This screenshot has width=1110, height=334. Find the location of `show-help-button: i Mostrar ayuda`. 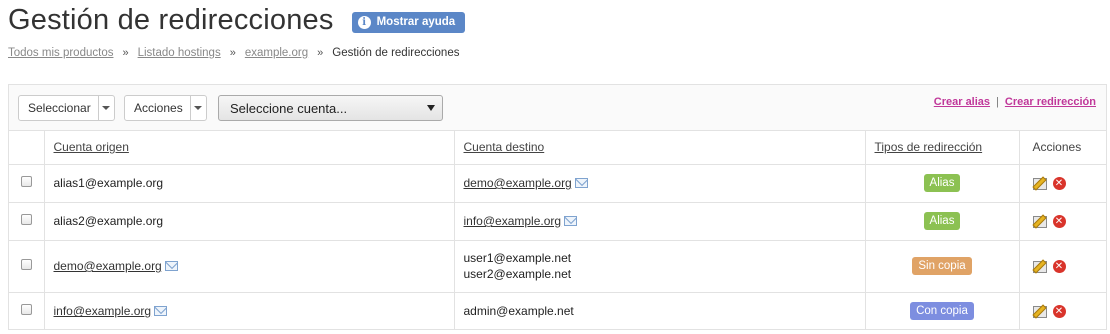

show-help-button: i Mostrar ayuda is located at coordinates (408, 22).